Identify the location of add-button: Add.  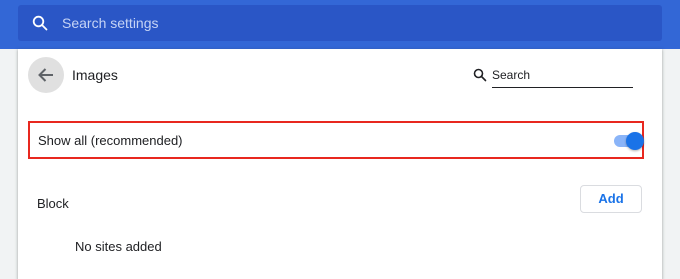
(611, 199).